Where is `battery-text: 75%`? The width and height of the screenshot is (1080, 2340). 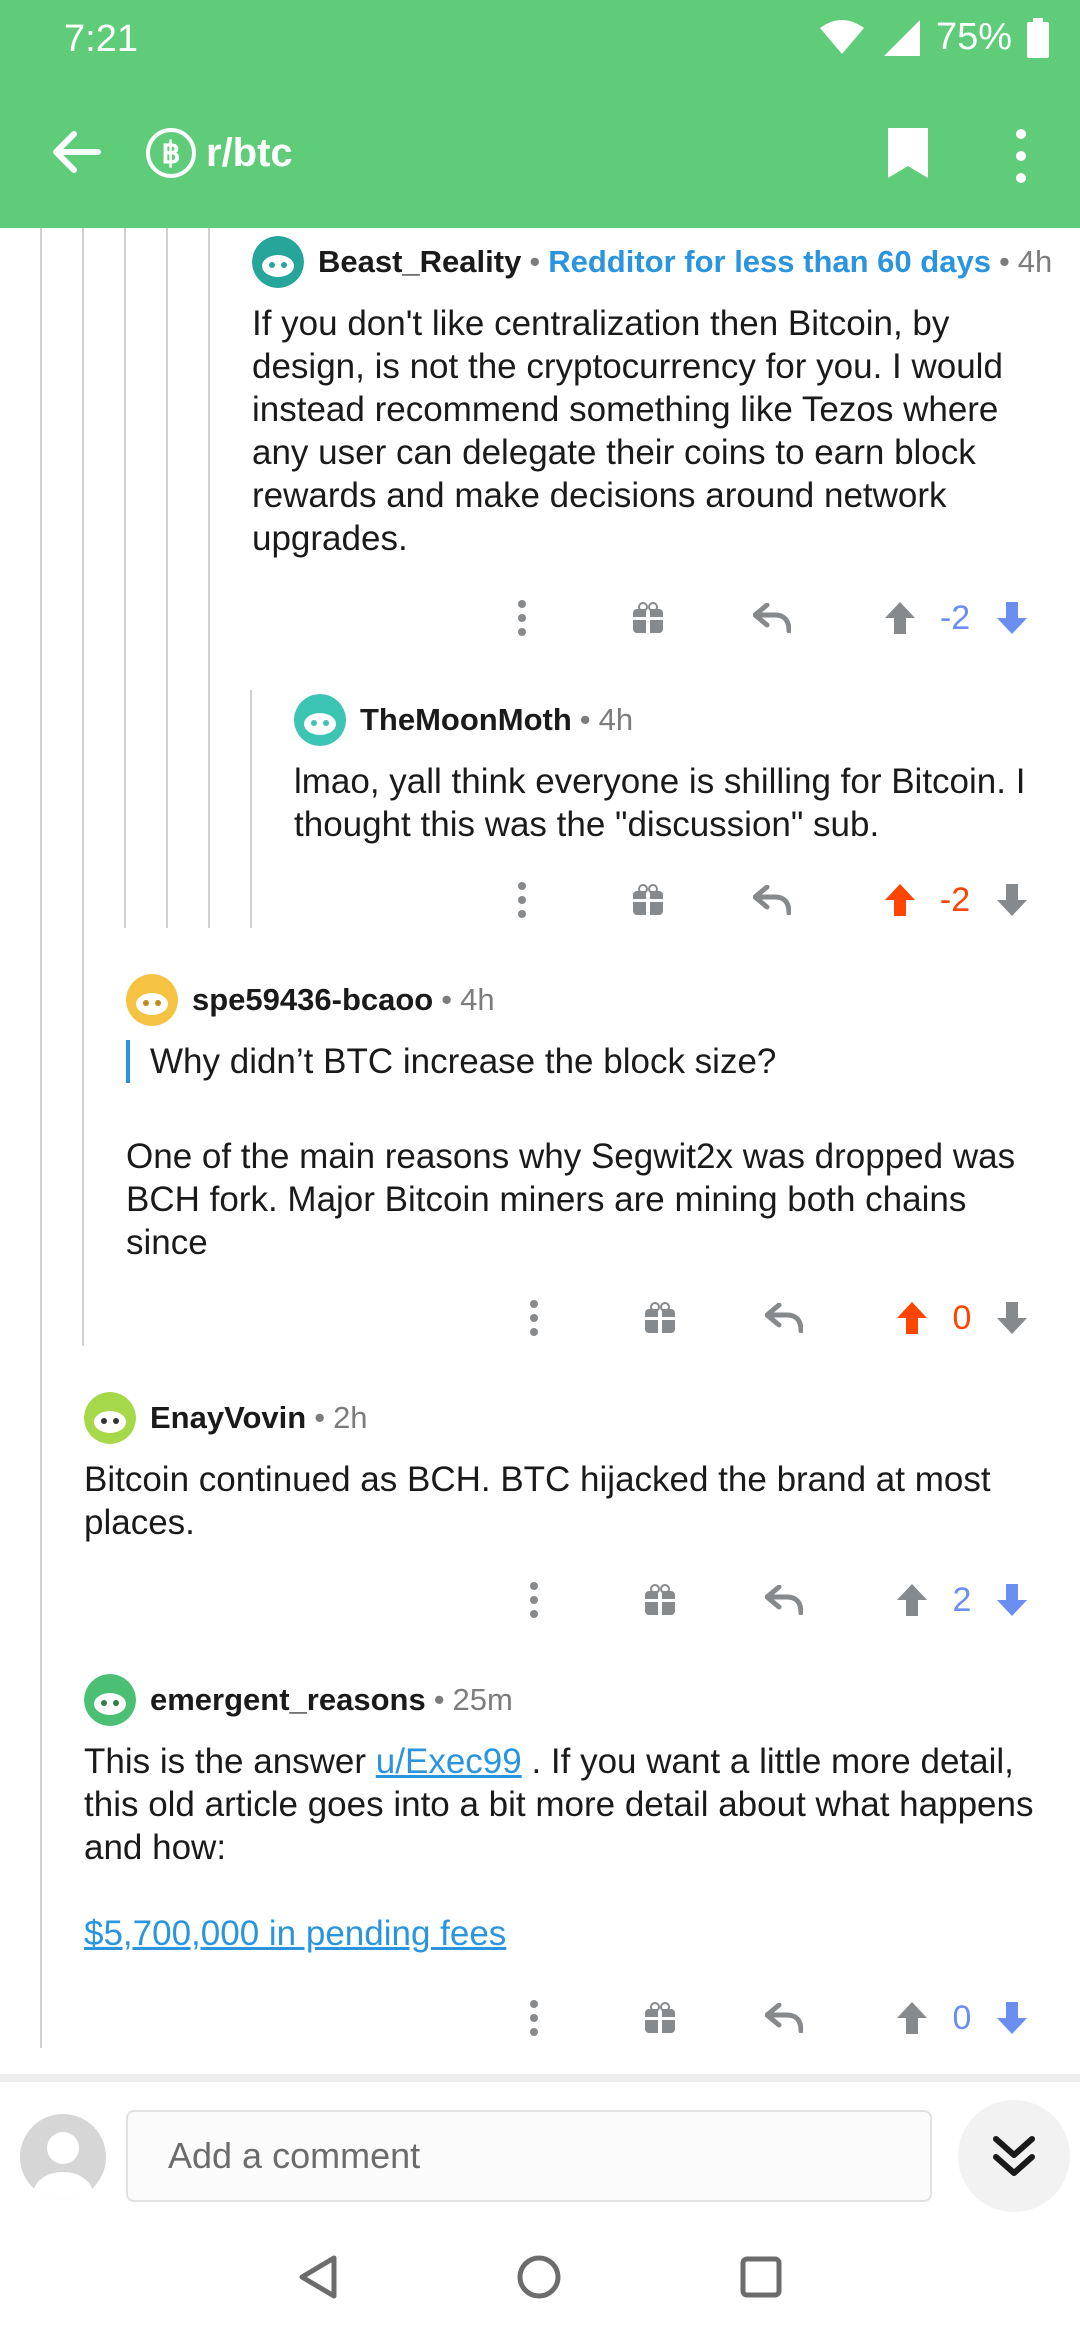 battery-text: 75% is located at coordinates (973, 37).